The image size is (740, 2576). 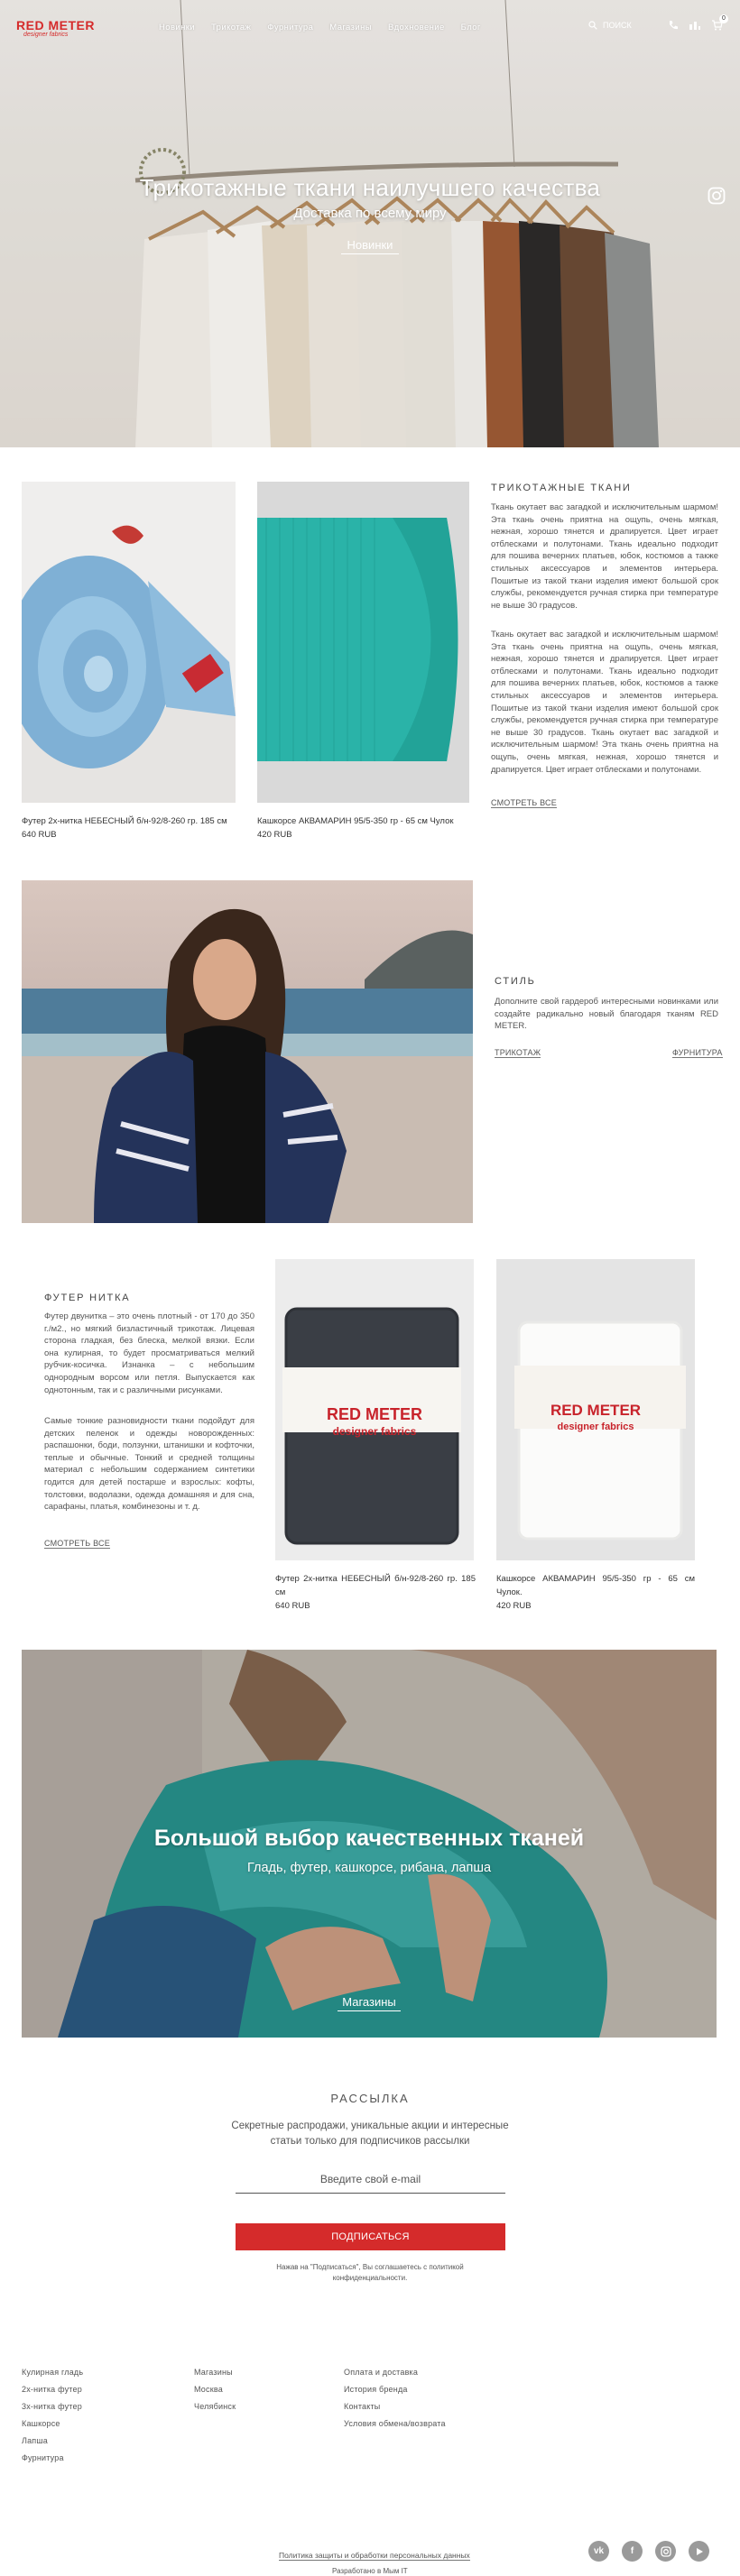 I want to click on newsletter-heading: РАССЫЛКА, so click(x=370, y=2098).